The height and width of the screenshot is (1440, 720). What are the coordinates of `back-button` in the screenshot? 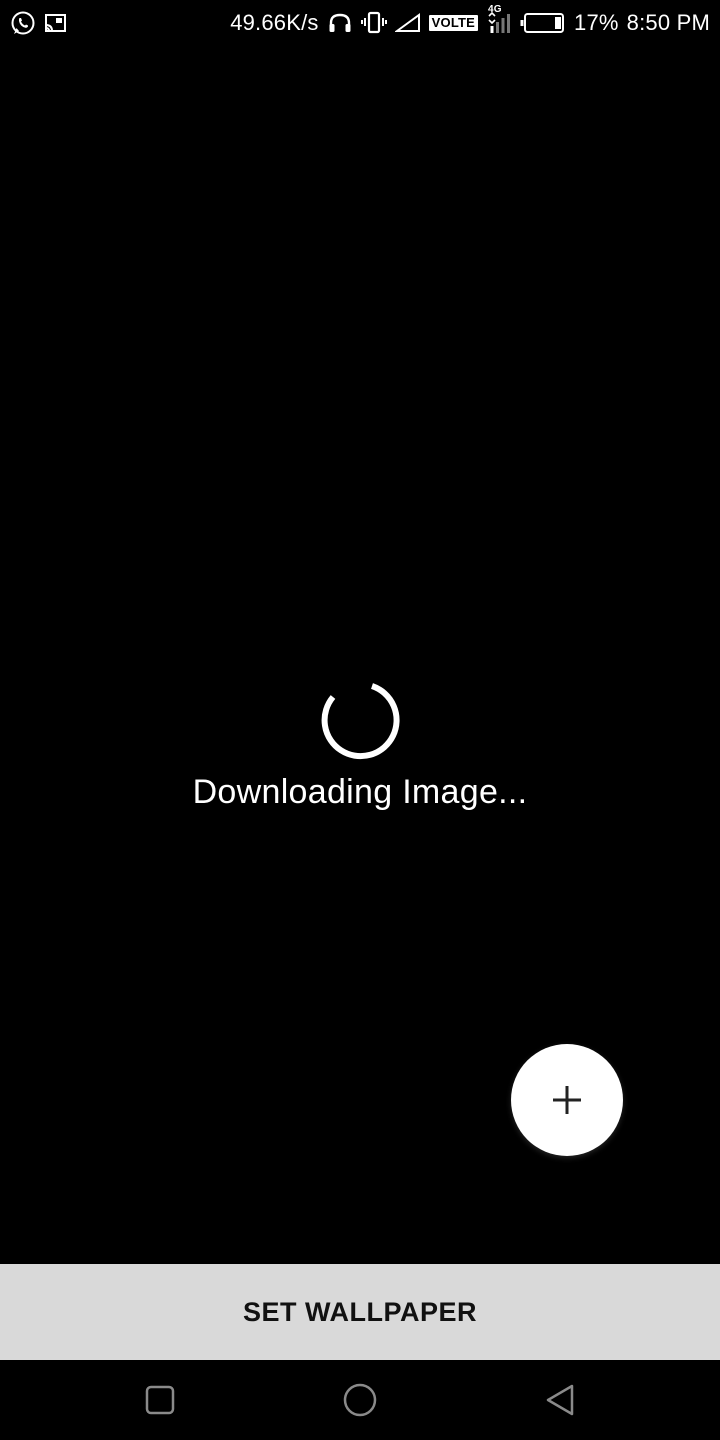 It's located at (560, 1400).